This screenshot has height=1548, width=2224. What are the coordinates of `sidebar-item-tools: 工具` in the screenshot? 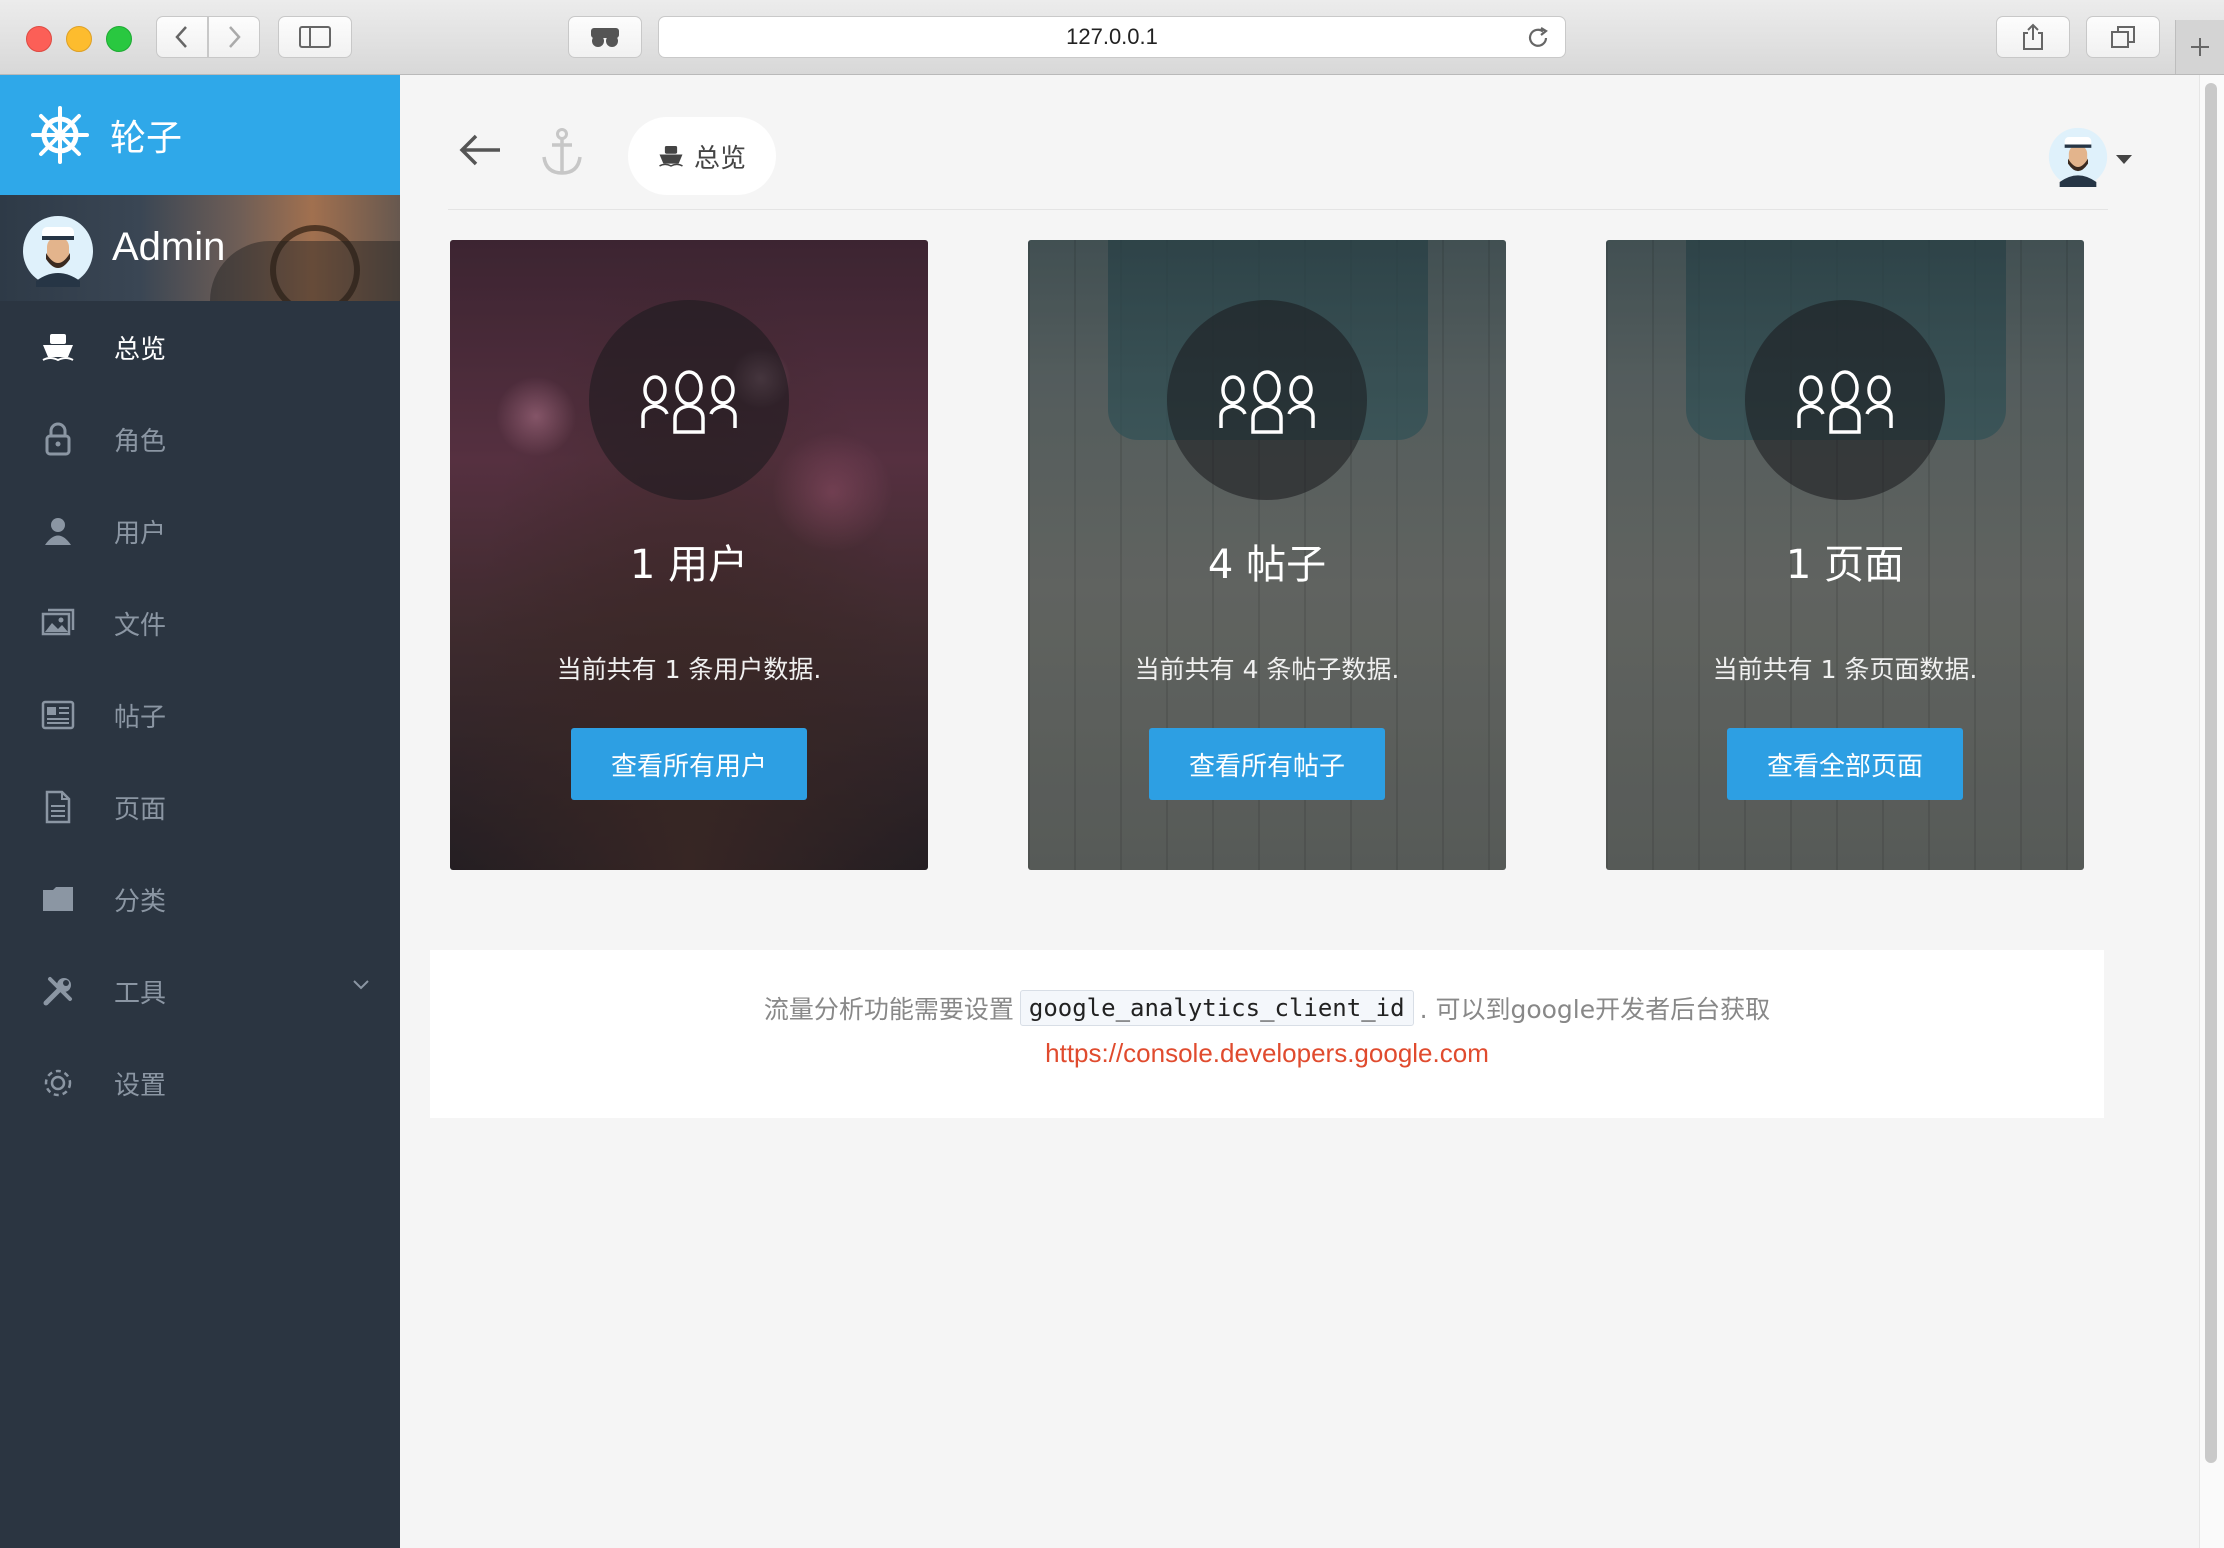 It's located at (200, 991).